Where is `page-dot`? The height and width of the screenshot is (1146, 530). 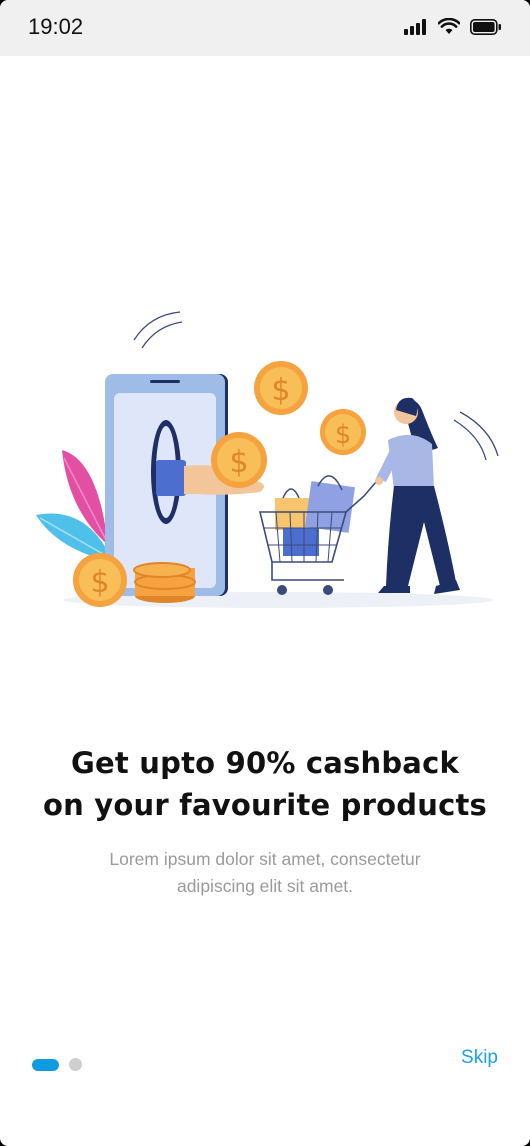 page-dot is located at coordinates (75, 1064).